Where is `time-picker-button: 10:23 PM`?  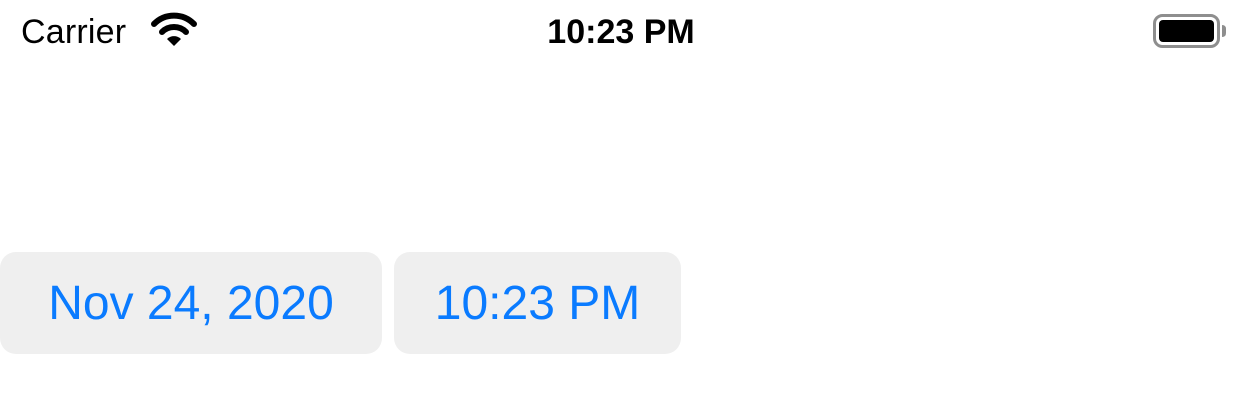
time-picker-button: 10:23 PM is located at coordinates (537, 303).